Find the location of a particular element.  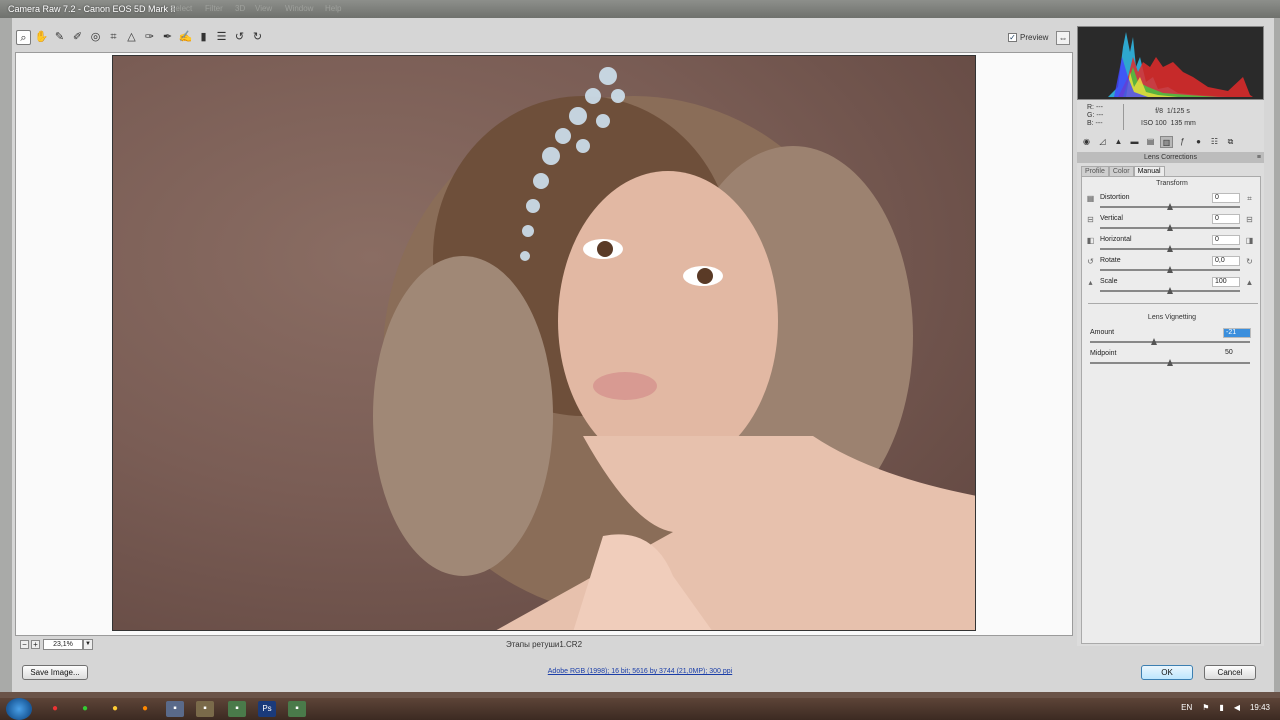

adjustment-brush-tool: ✍ is located at coordinates (185, 37).